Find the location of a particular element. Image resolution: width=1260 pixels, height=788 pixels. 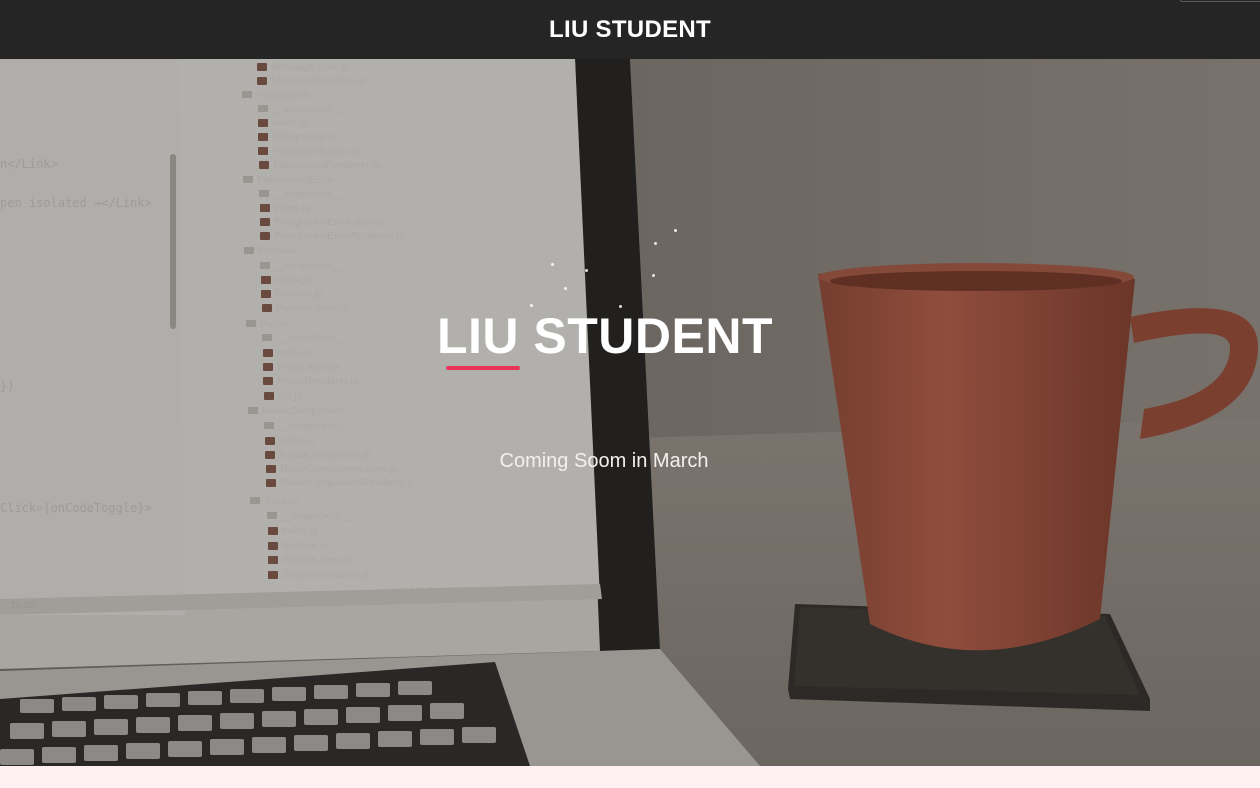

page-bottom-strip is located at coordinates (630, 777).